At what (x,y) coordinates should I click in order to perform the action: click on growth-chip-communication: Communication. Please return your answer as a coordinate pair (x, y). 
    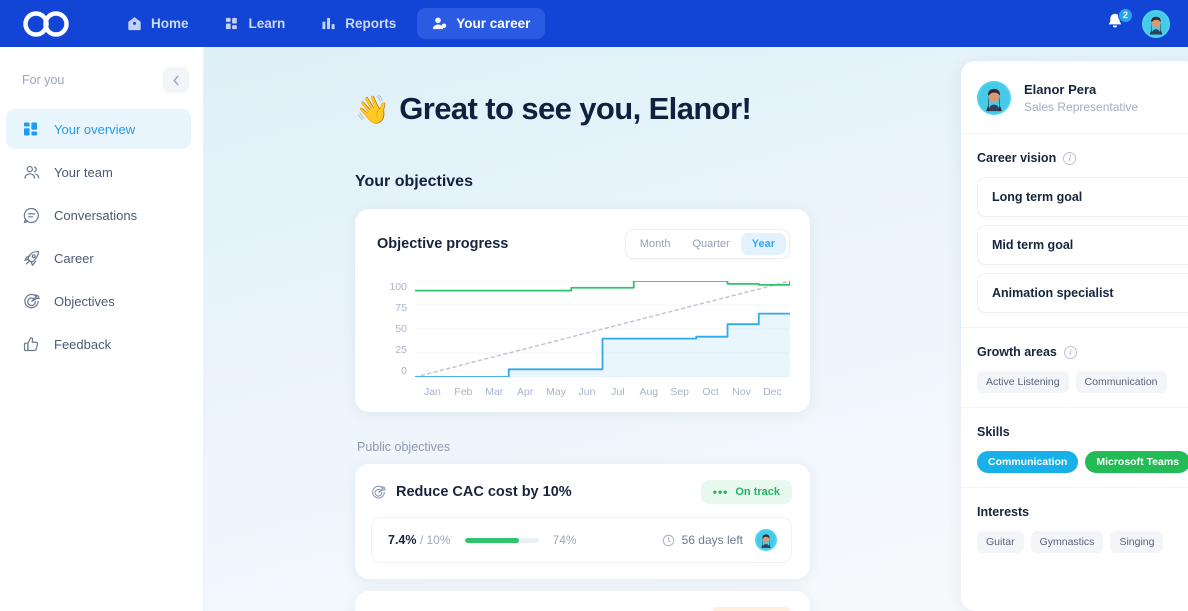
    Looking at the image, I should click on (1121, 382).